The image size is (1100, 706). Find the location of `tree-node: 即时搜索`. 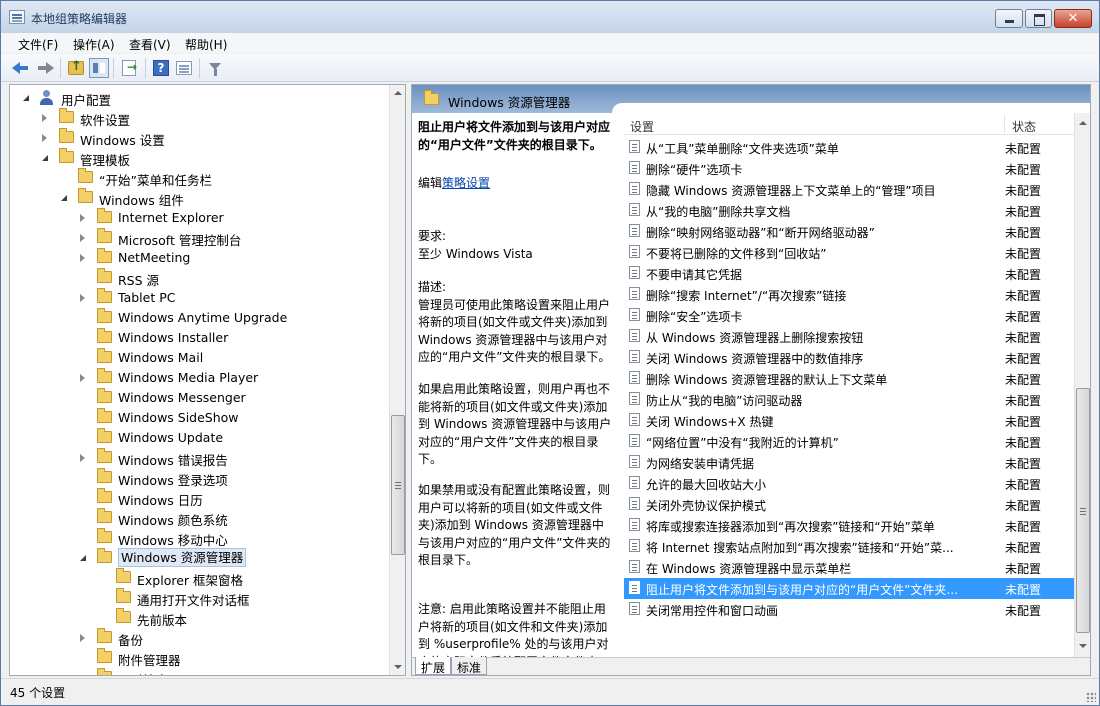

tree-node: 即时搜索 is located at coordinates (199, 671).